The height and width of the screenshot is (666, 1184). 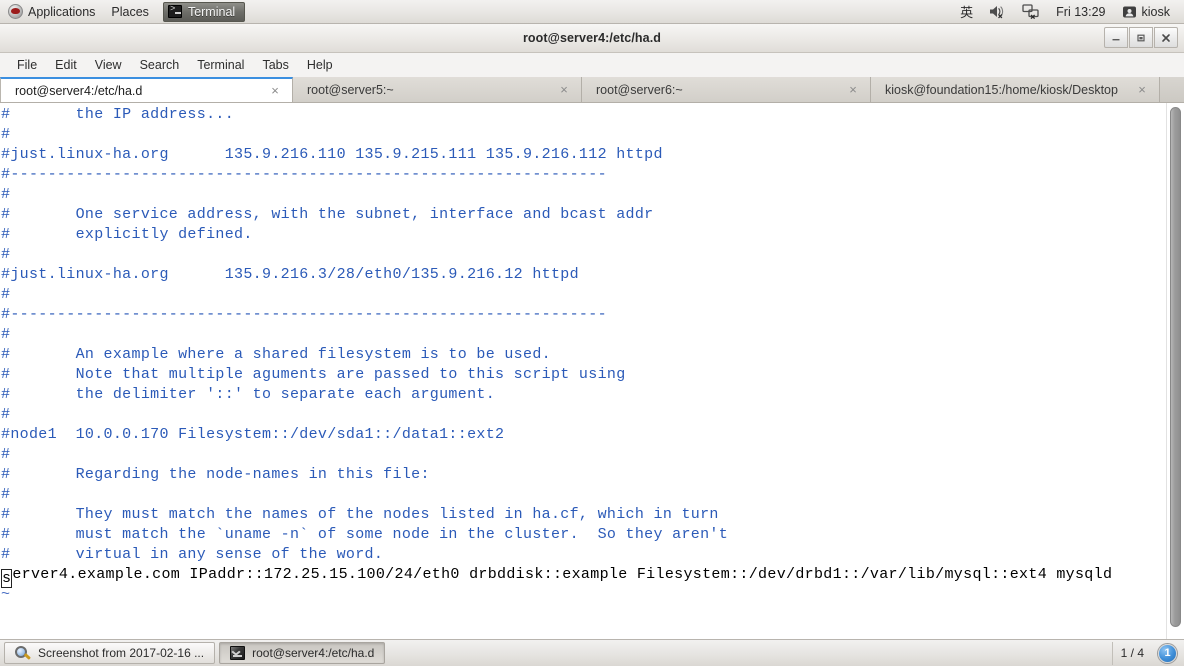 What do you see at coordinates (160, 65) in the screenshot?
I see `menu-search: Search` at bounding box center [160, 65].